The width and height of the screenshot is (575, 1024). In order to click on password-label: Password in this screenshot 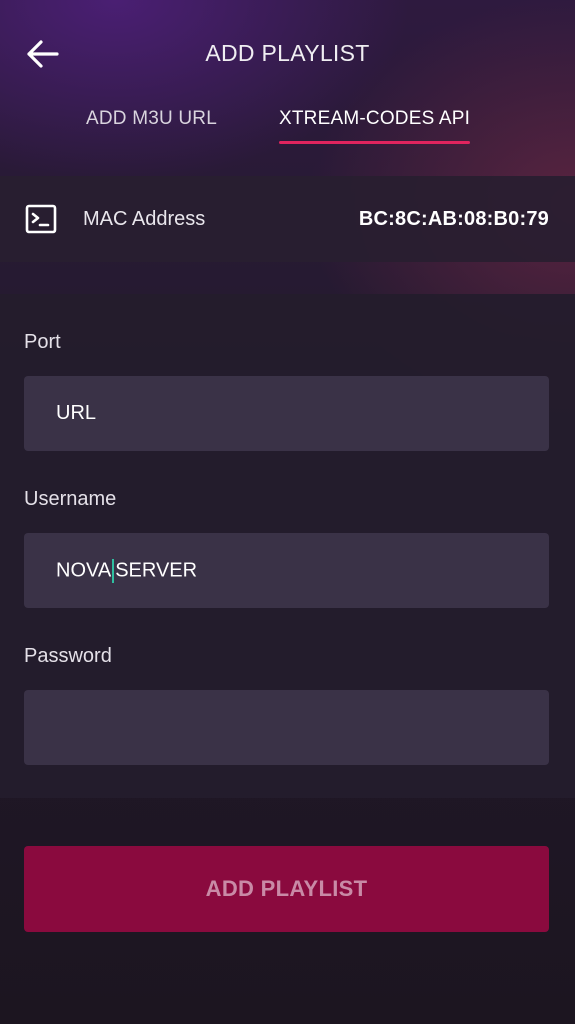, I will do `click(68, 656)`.